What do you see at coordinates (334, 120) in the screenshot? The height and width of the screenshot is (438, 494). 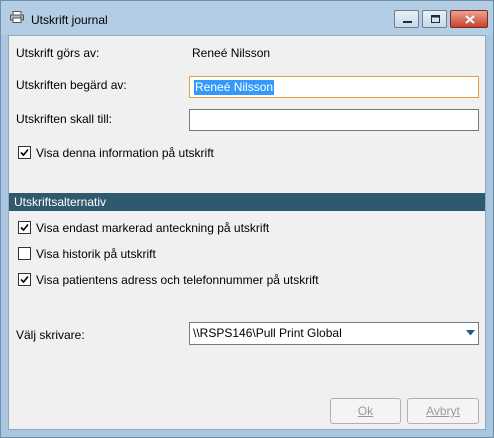 I see `recipient-input` at bounding box center [334, 120].